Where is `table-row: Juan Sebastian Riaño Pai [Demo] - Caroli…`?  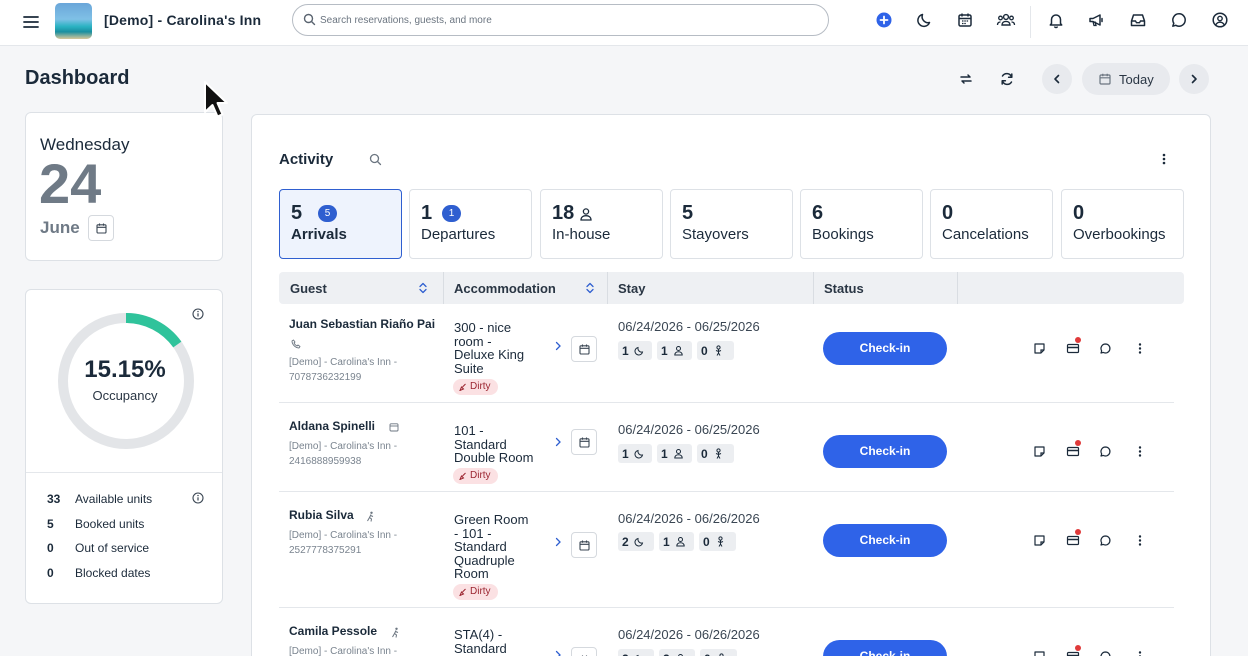
table-row: Juan Sebastian Riaño Pai [Demo] - Caroli… is located at coordinates (726, 353).